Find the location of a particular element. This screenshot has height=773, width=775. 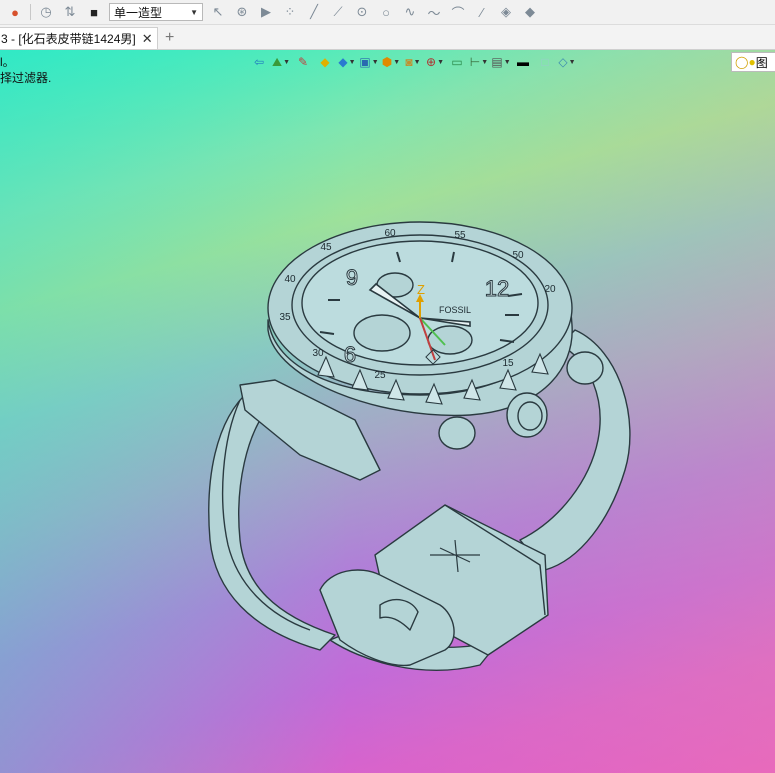

color-black-icon: ▬ is located at coordinates (523, 62).